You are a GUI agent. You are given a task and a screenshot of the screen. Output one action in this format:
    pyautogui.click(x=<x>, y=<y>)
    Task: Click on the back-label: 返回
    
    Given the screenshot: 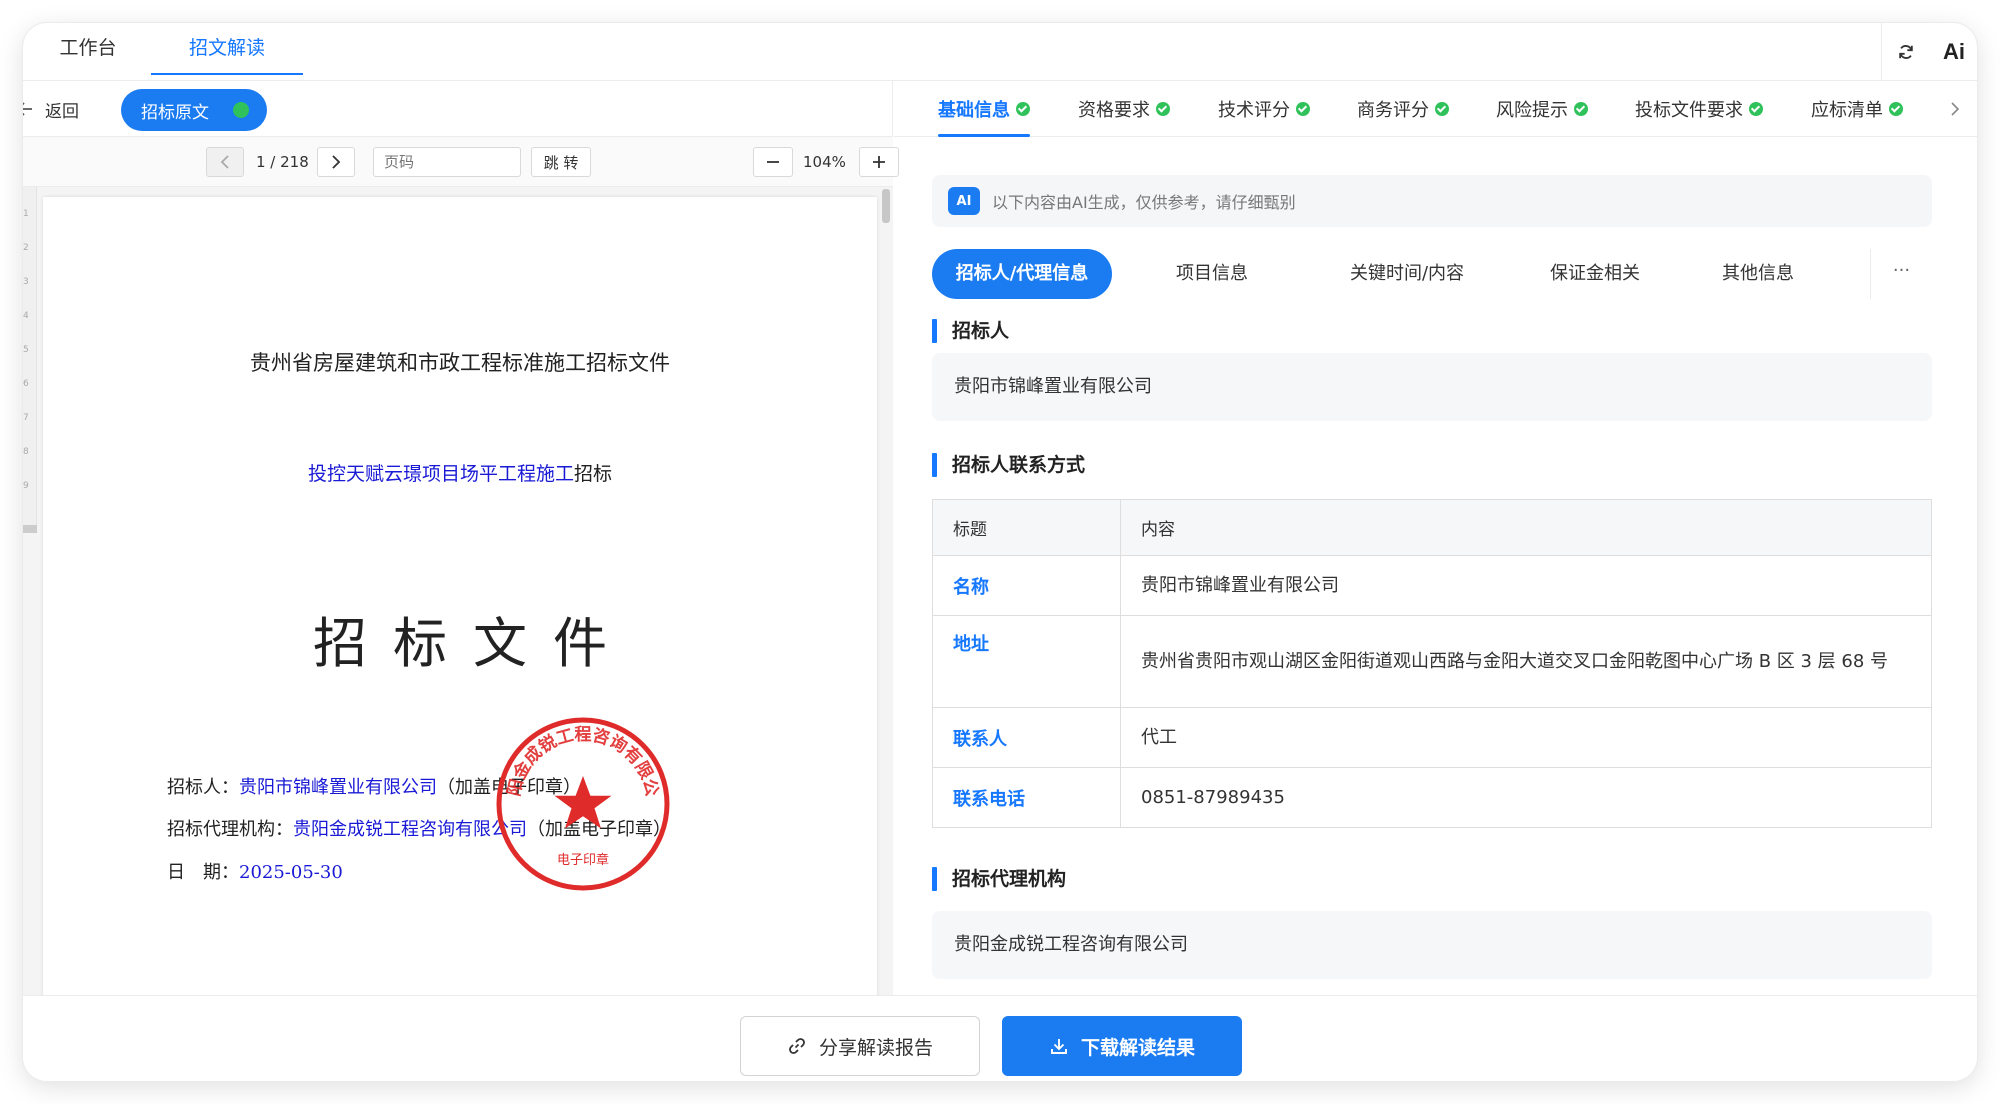 What is the action you would take?
    pyautogui.click(x=62, y=111)
    